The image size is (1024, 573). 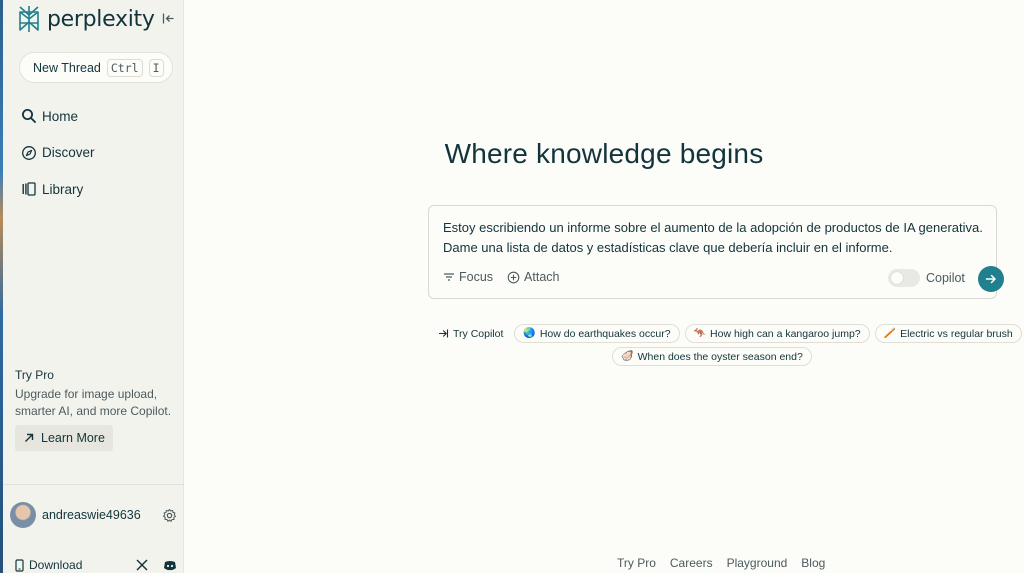 I want to click on filter-icon, so click(x=449, y=277).